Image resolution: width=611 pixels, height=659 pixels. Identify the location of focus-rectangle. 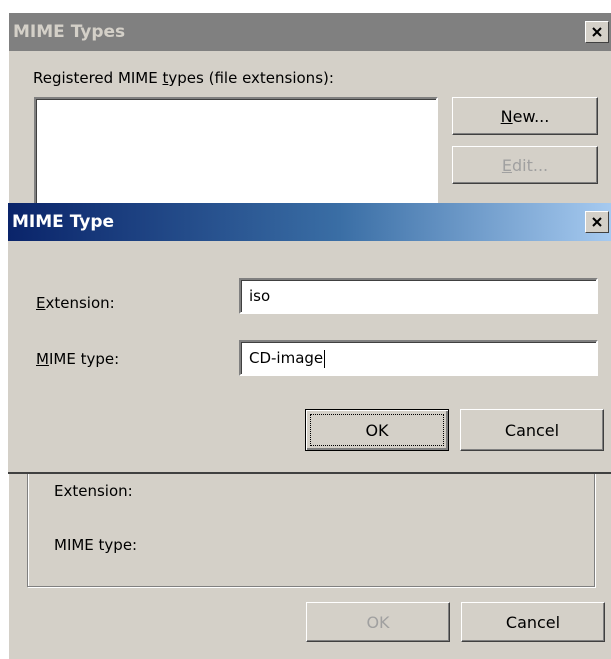
(377, 430).